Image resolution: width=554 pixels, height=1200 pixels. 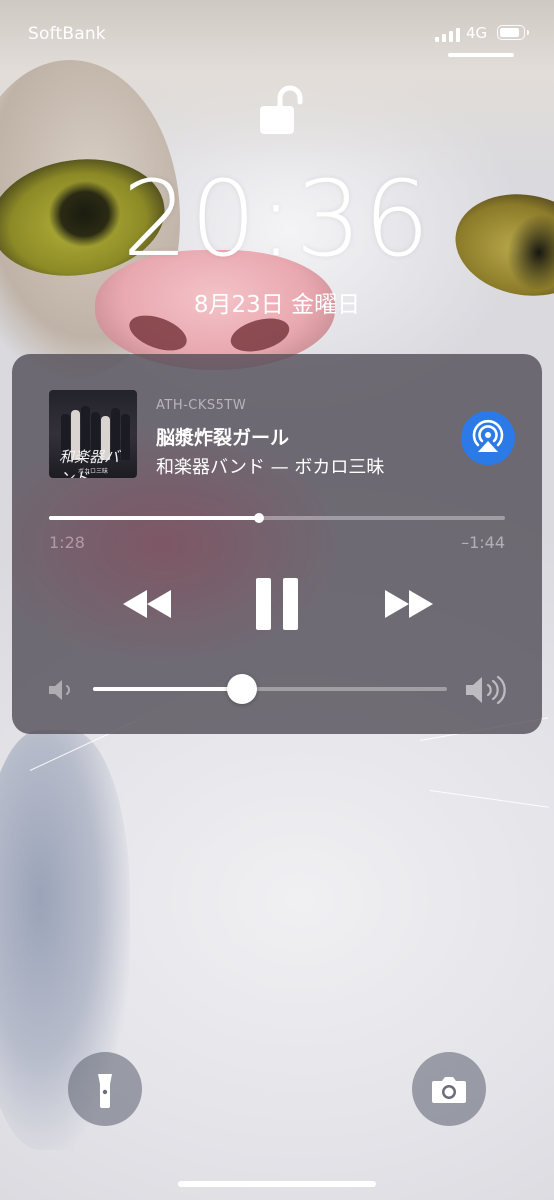 What do you see at coordinates (277, 518) in the screenshot?
I see `playback-scrubber` at bounding box center [277, 518].